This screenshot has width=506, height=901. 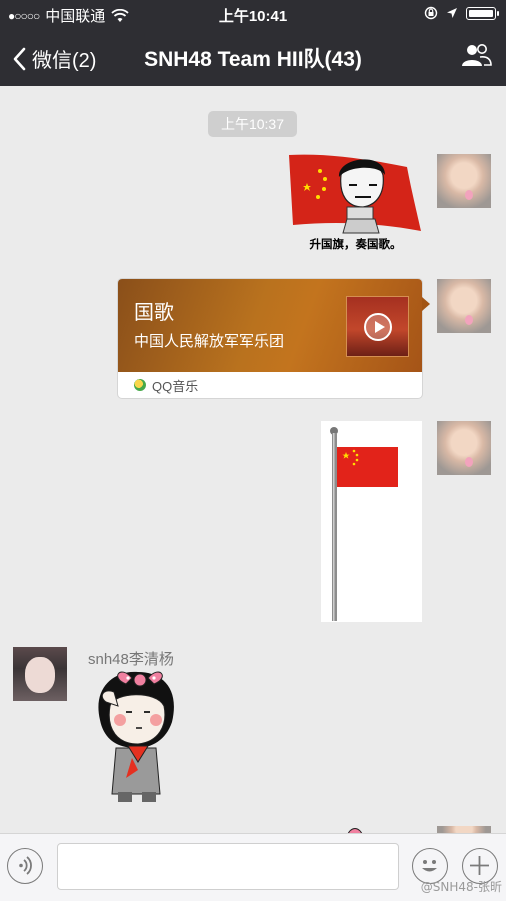 What do you see at coordinates (461, 887) in the screenshot?
I see `watermark: @SNH48-张昕` at bounding box center [461, 887].